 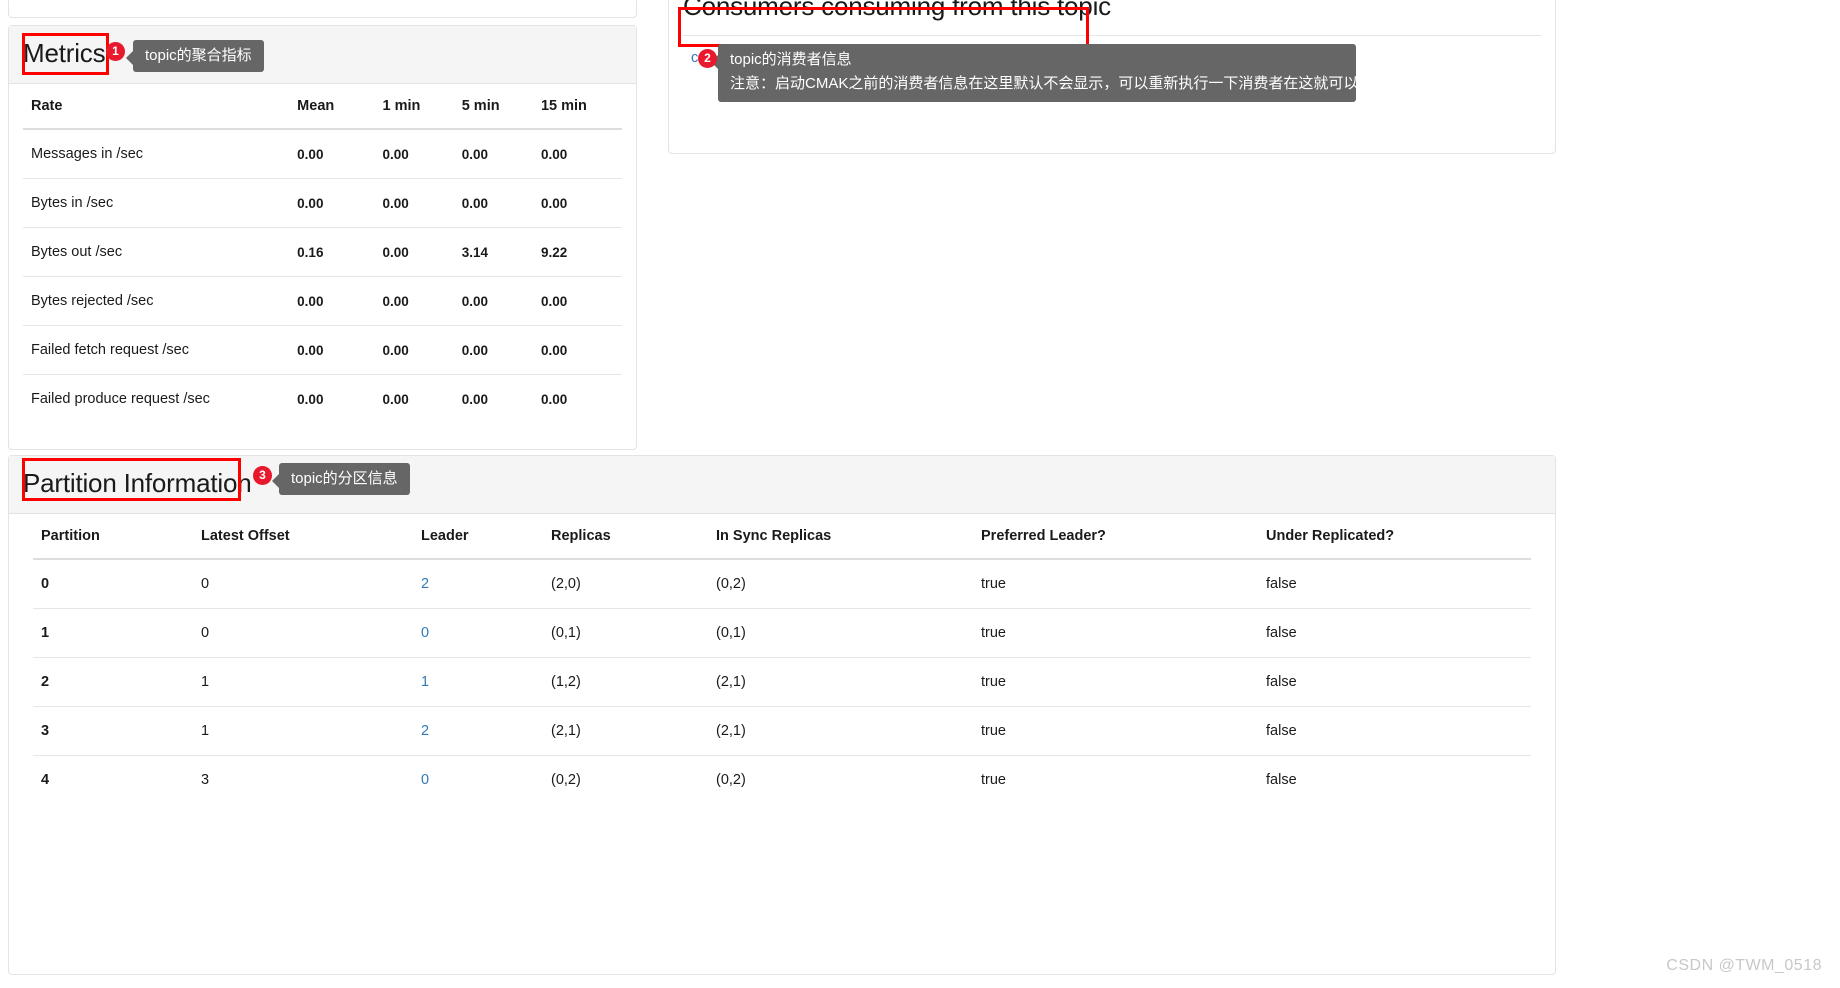 What do you see at coordinates (156, 350) in the screenshot?
I see `metrics-rate-label: Failed fetch request /sec` at bounding box center [156, 350].